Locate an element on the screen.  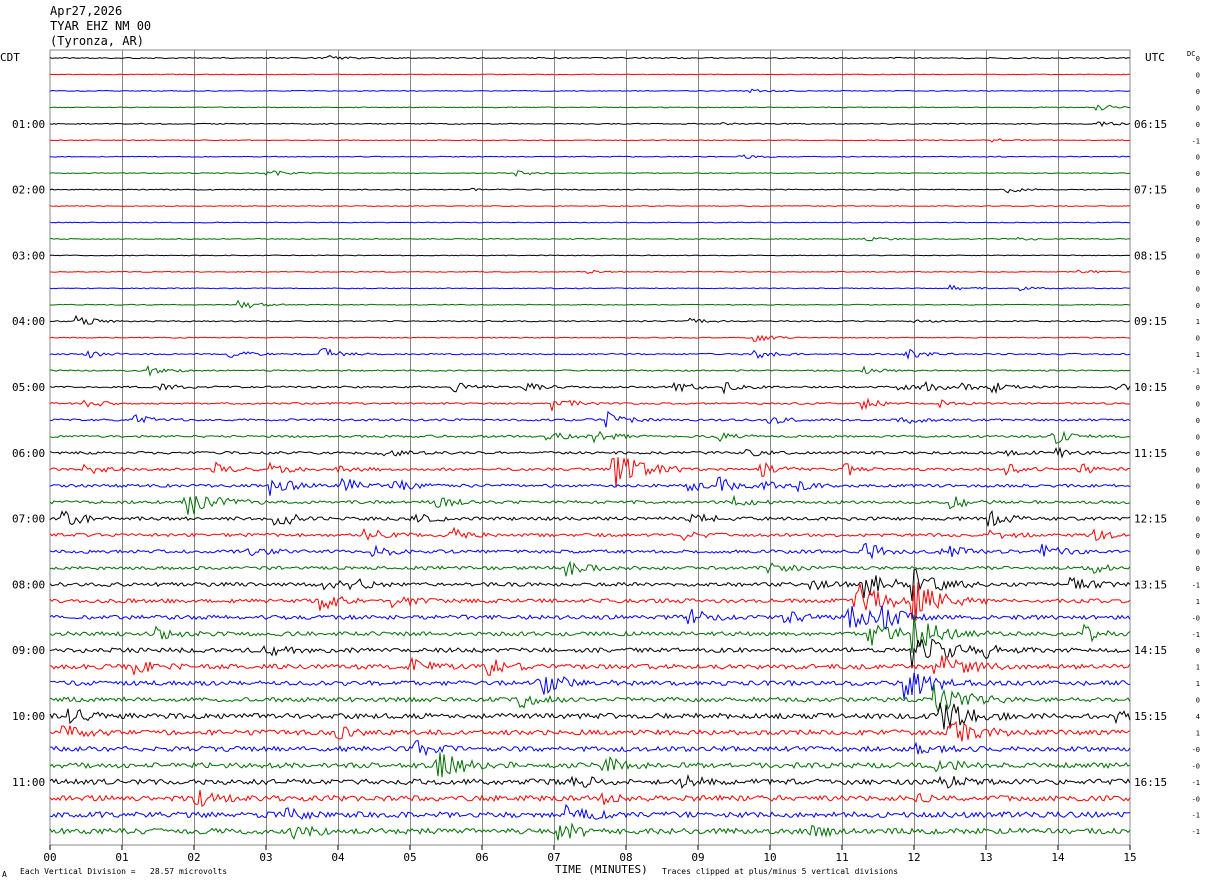
corner-mark: A is located at coordinates (4, 874).